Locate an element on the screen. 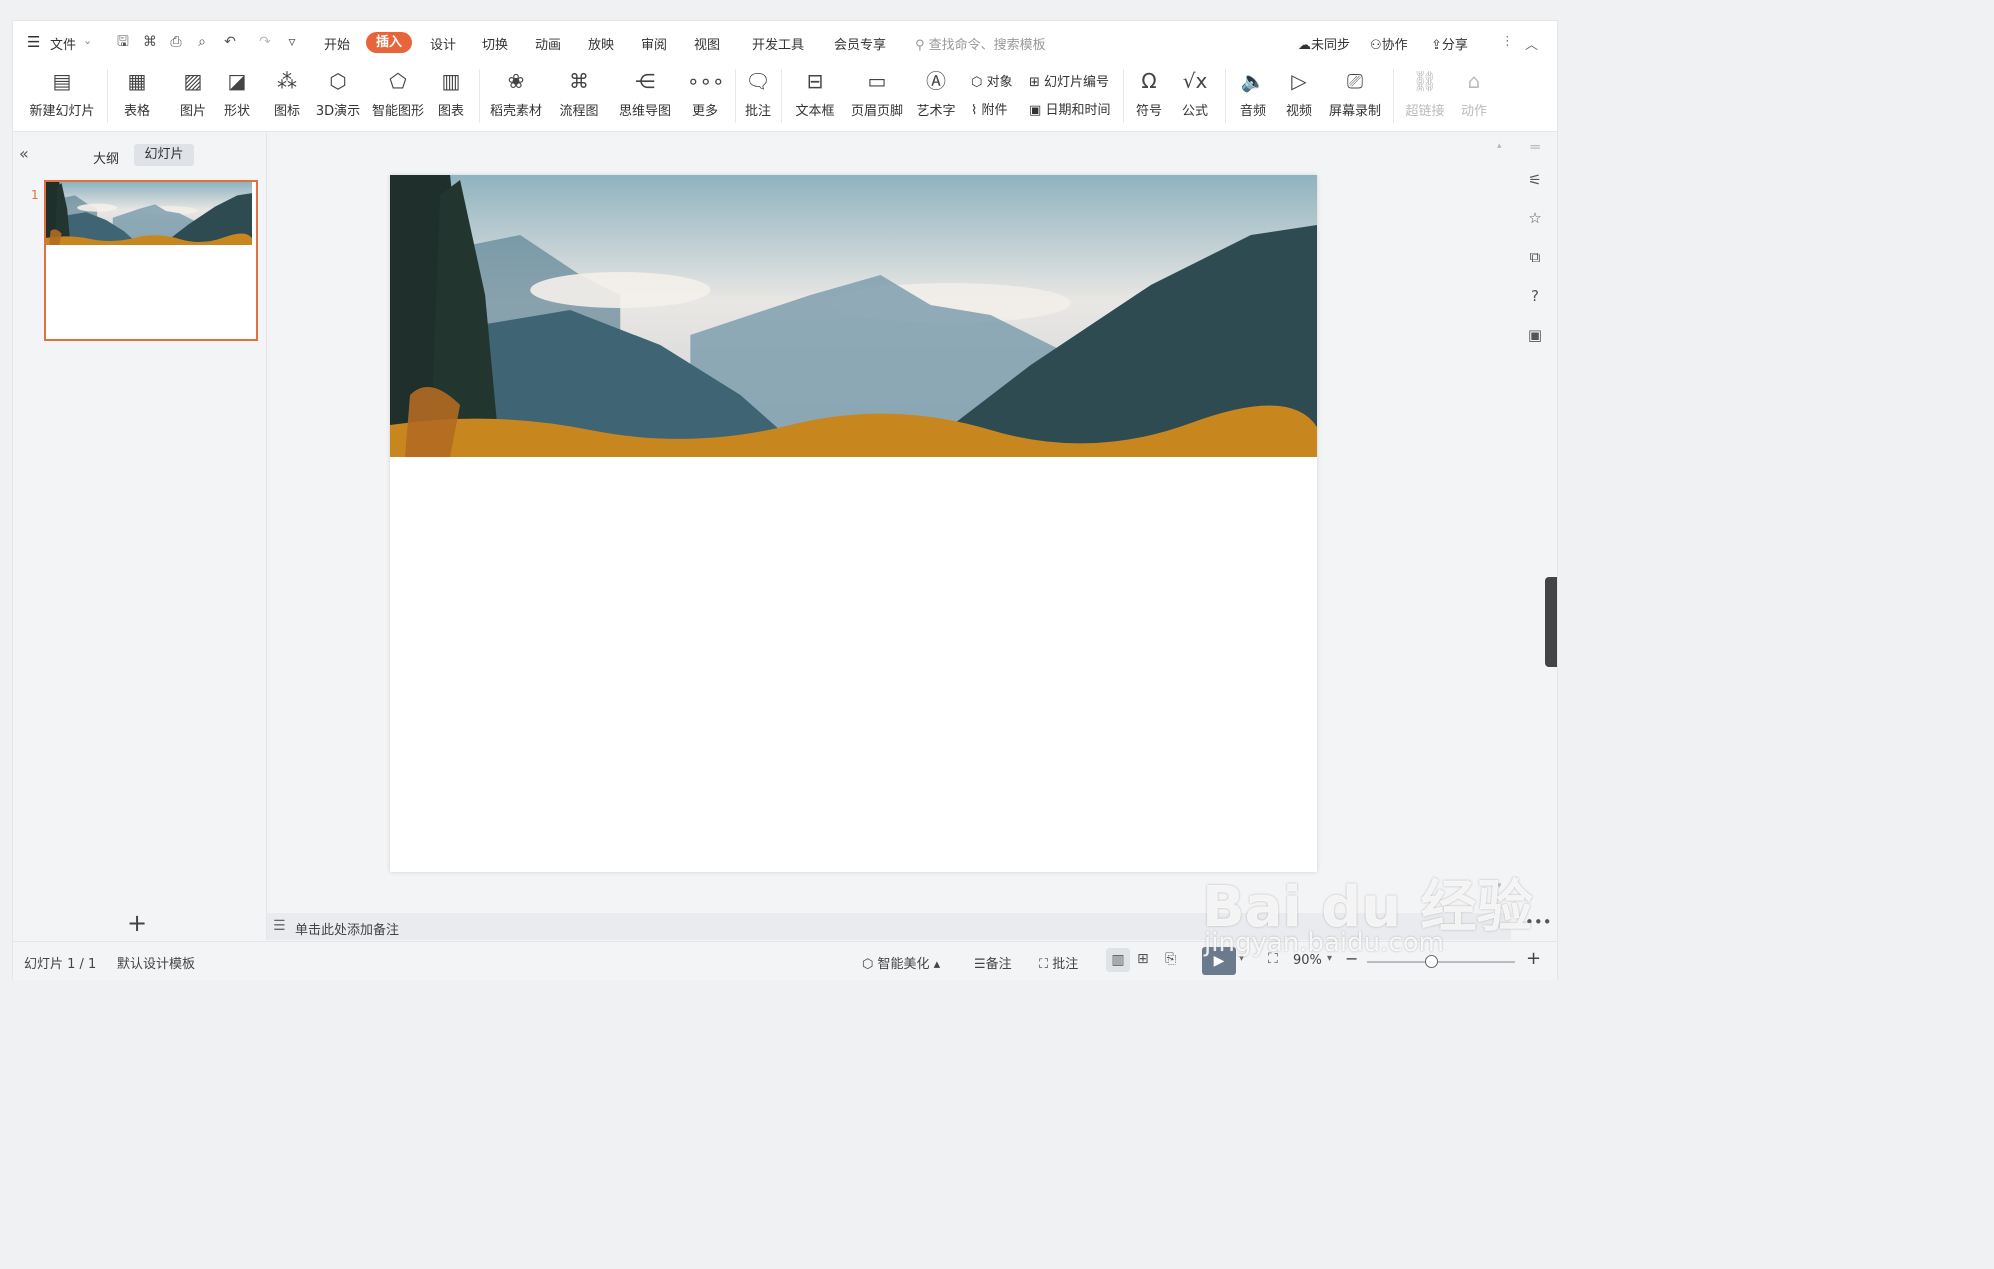  add-slide-icon: + is located at coordinates (137, 923).